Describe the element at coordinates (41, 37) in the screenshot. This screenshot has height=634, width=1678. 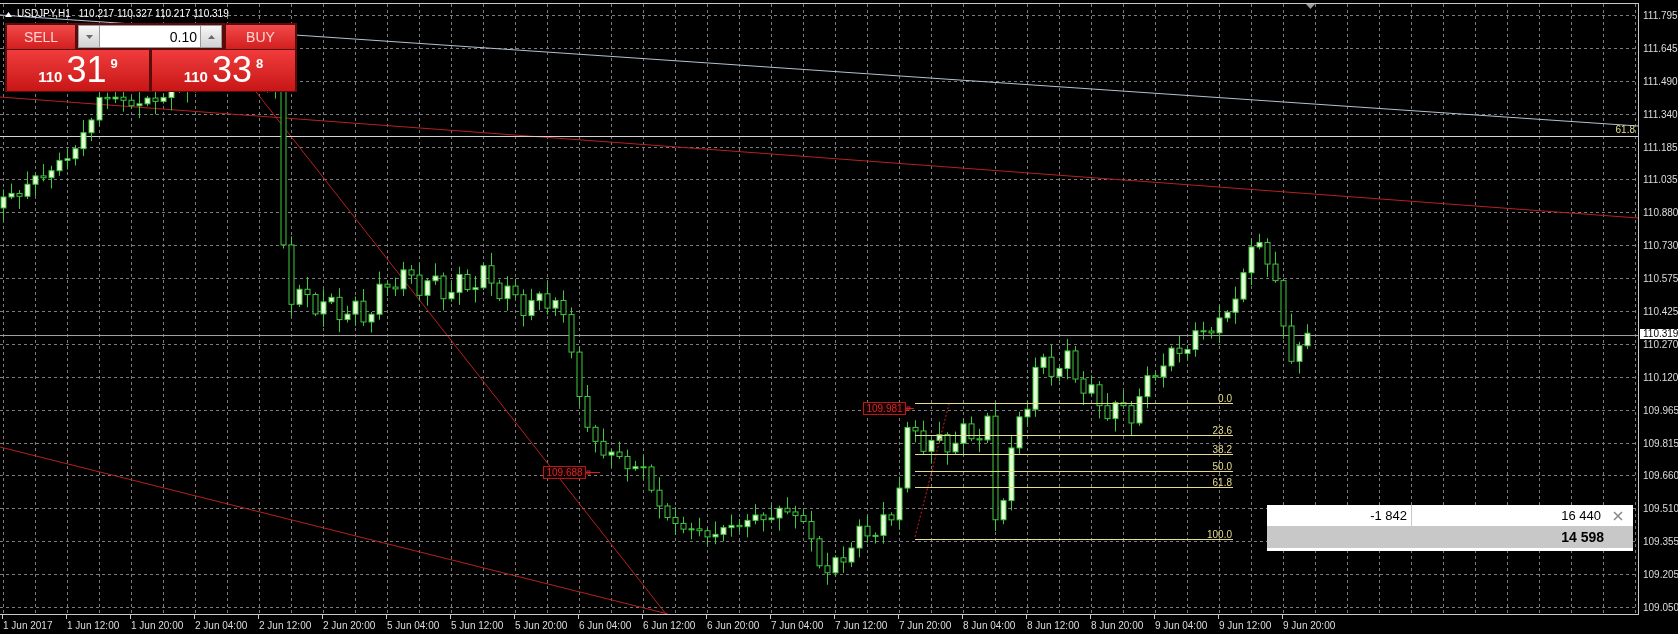
I see `sell-button: SELL` at that location.